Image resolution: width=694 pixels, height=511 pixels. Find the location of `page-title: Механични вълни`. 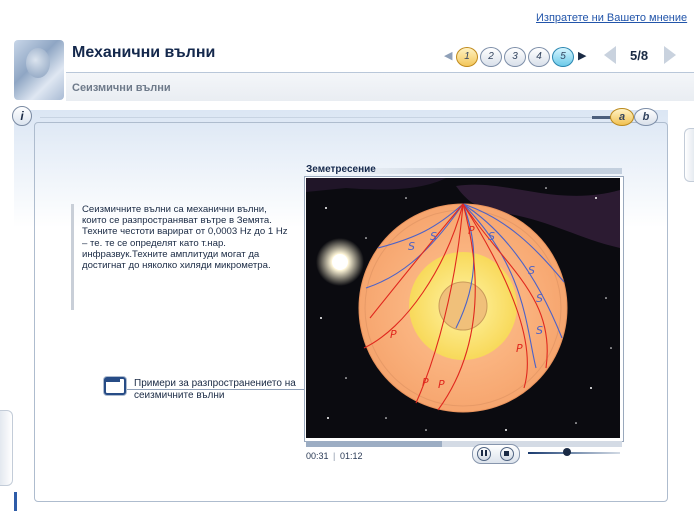

page-title: Механични вълни is located at coordinates (144, 52).